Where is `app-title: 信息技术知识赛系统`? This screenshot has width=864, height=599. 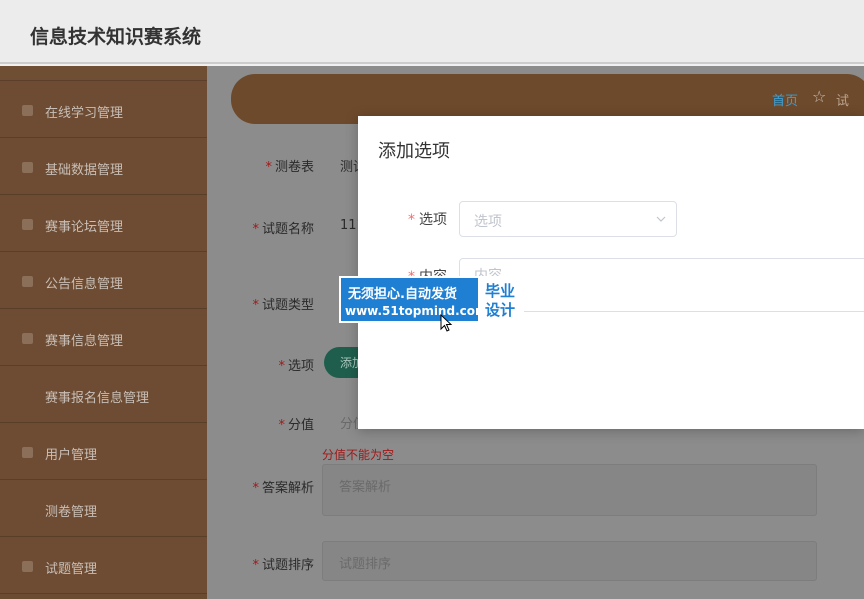
app-title: 信息技术知识赛系统 is located at coordinates (116, 37).